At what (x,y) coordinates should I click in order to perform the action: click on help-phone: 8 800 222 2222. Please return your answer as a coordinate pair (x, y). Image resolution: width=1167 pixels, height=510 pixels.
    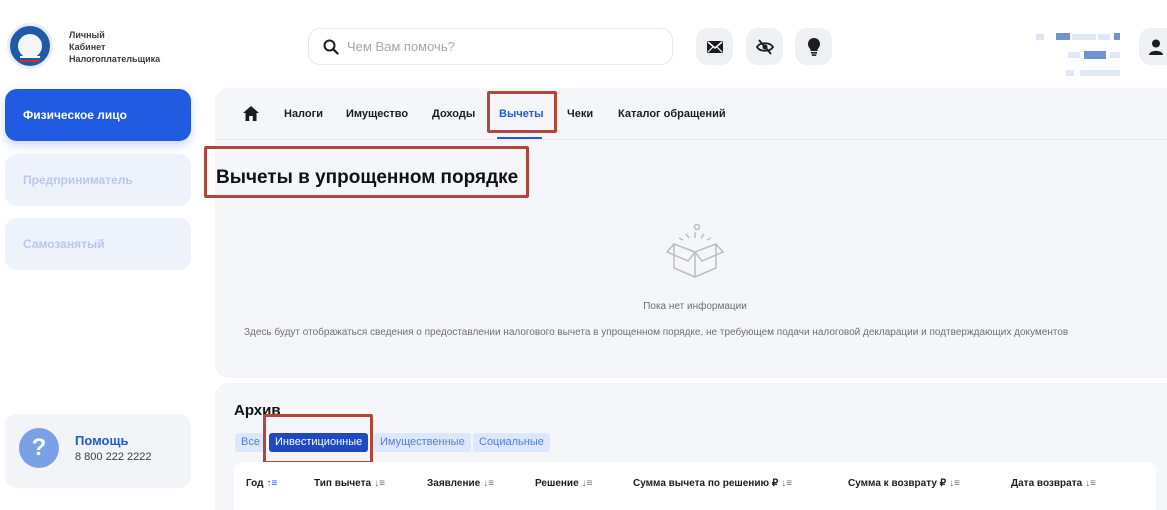
    Looking at the image, I should click on (113, 457).